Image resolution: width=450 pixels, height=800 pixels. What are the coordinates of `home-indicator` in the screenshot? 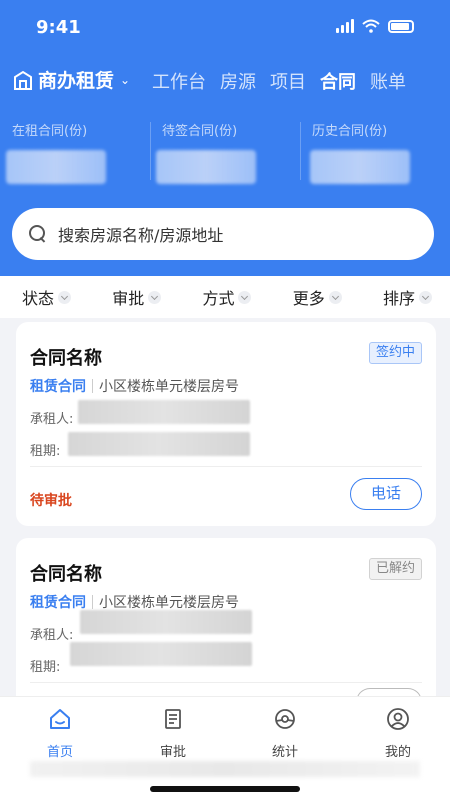 It's located at (225, 789).